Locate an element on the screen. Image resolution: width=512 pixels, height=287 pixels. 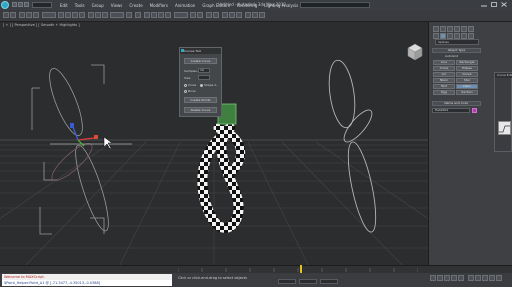
egg-button: Egg is located at coordinates (444, 92).